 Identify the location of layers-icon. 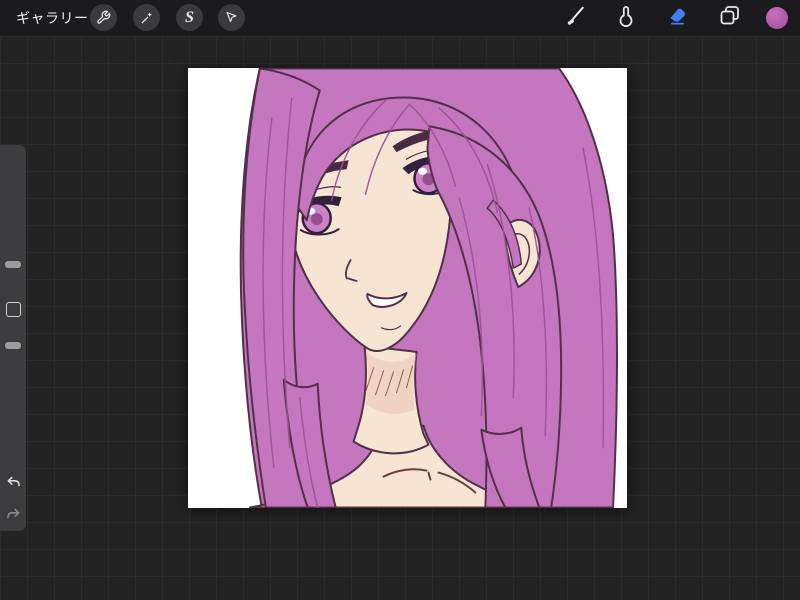
(730, 18).